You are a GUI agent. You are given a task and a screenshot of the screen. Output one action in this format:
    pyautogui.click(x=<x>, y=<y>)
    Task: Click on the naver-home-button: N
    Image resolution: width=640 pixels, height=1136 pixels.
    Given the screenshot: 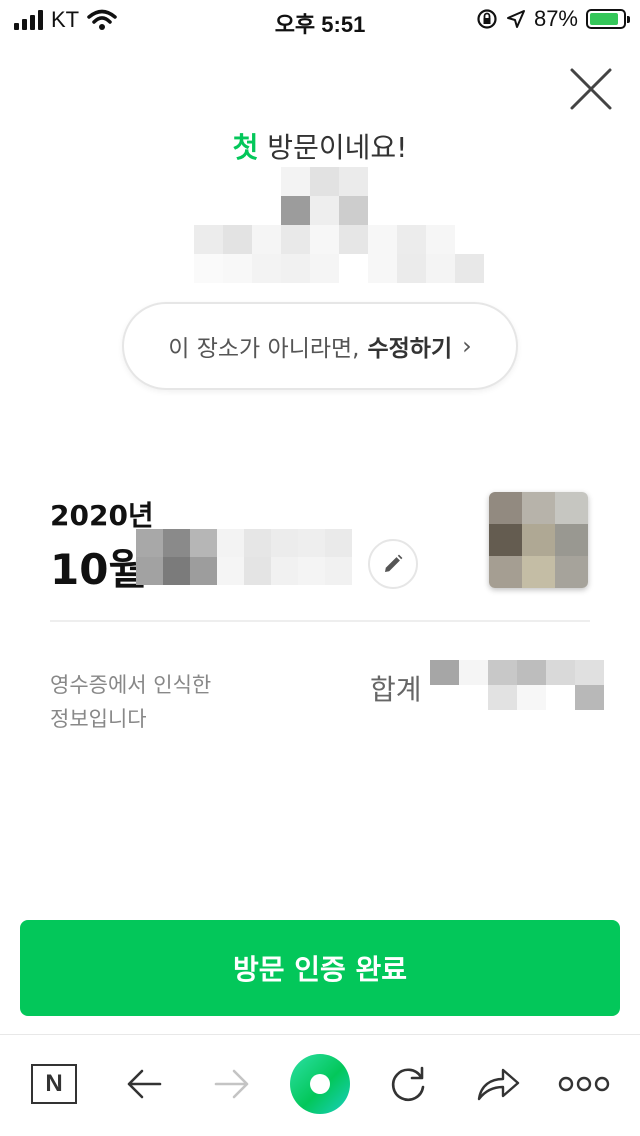 What is the action you would take?
    pyautogui.click(x=54, y=1084)
    